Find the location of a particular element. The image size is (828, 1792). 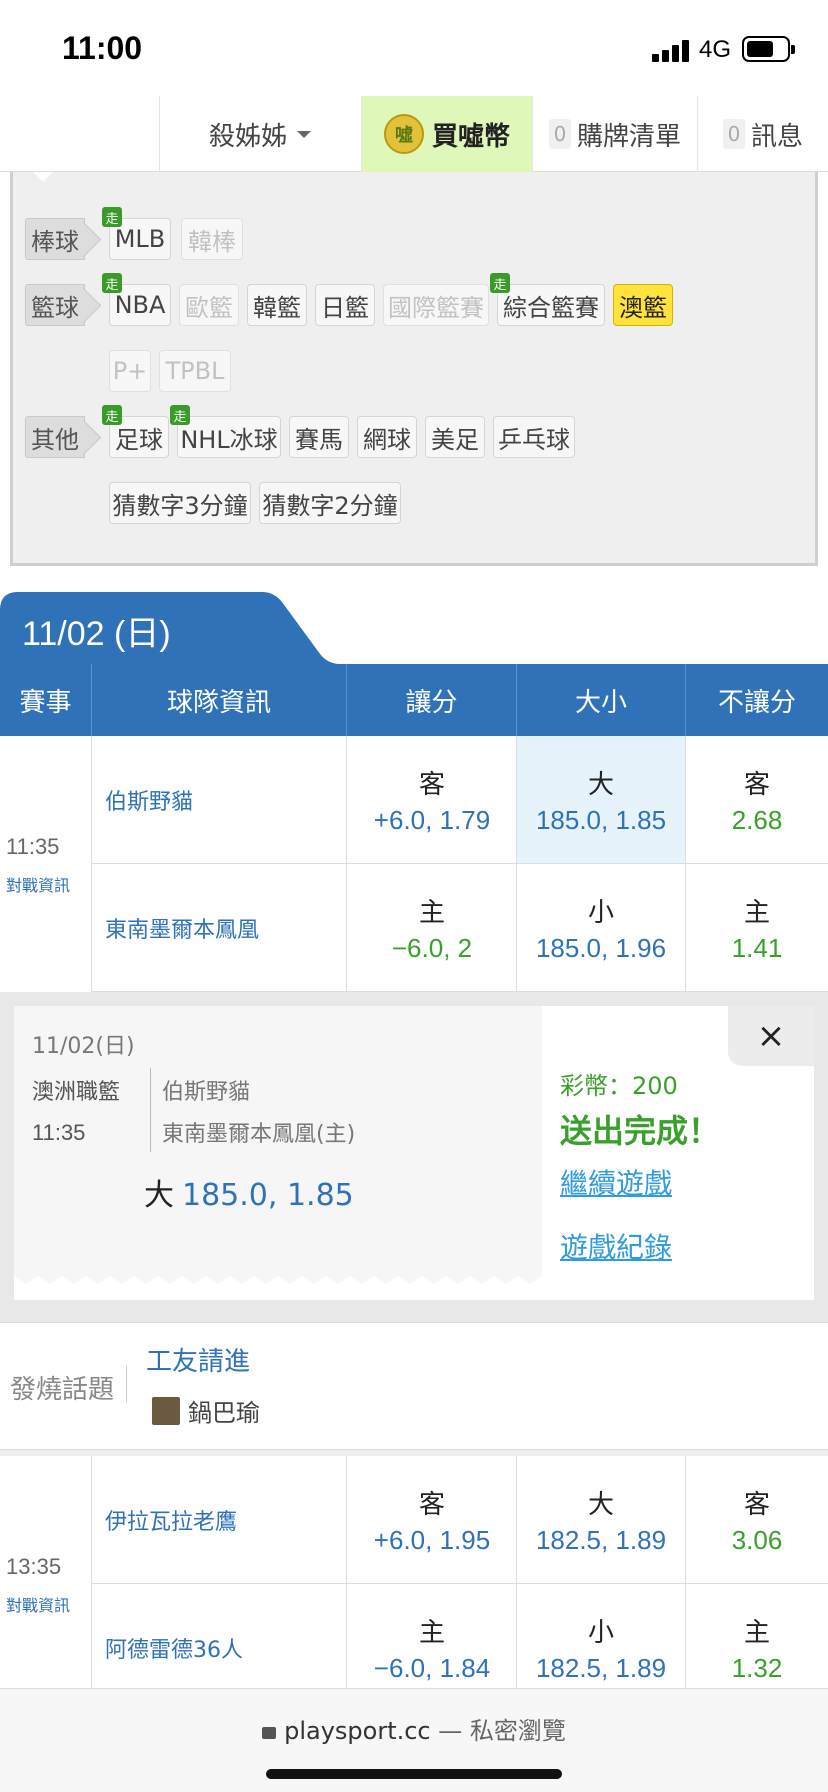

messages-label: 訊息 is located at coordinates (776, 136).